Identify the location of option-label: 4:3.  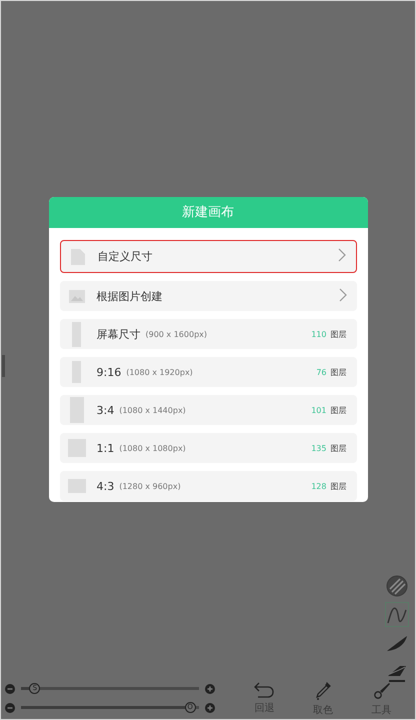
(105, 486).